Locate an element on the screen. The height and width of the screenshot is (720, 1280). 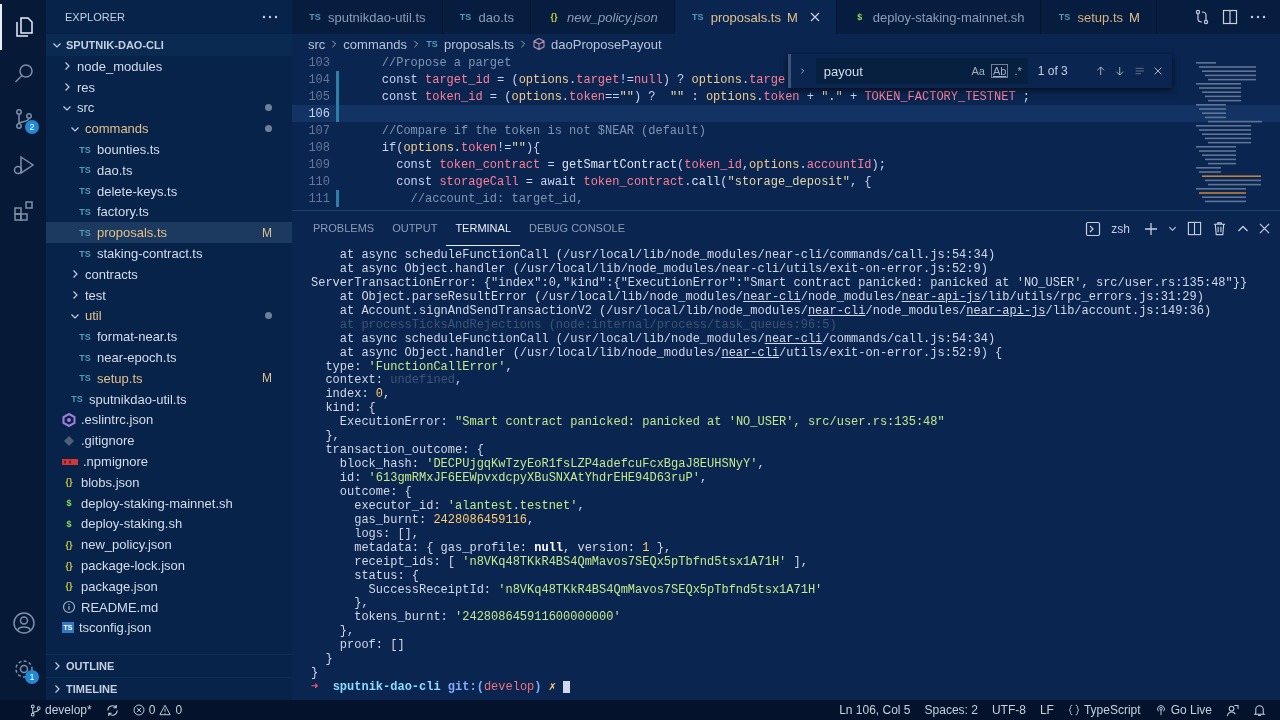
folder-item: test is located at coordinates (169, 295).